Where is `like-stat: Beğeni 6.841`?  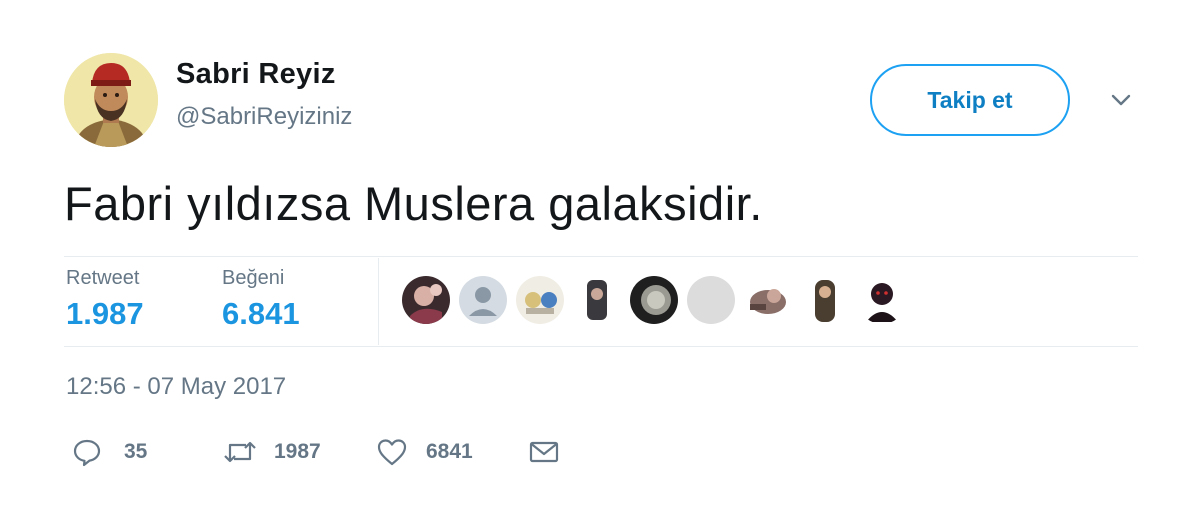 like-stat: Beğeni 6.841 is located at coordinates (261, 299).